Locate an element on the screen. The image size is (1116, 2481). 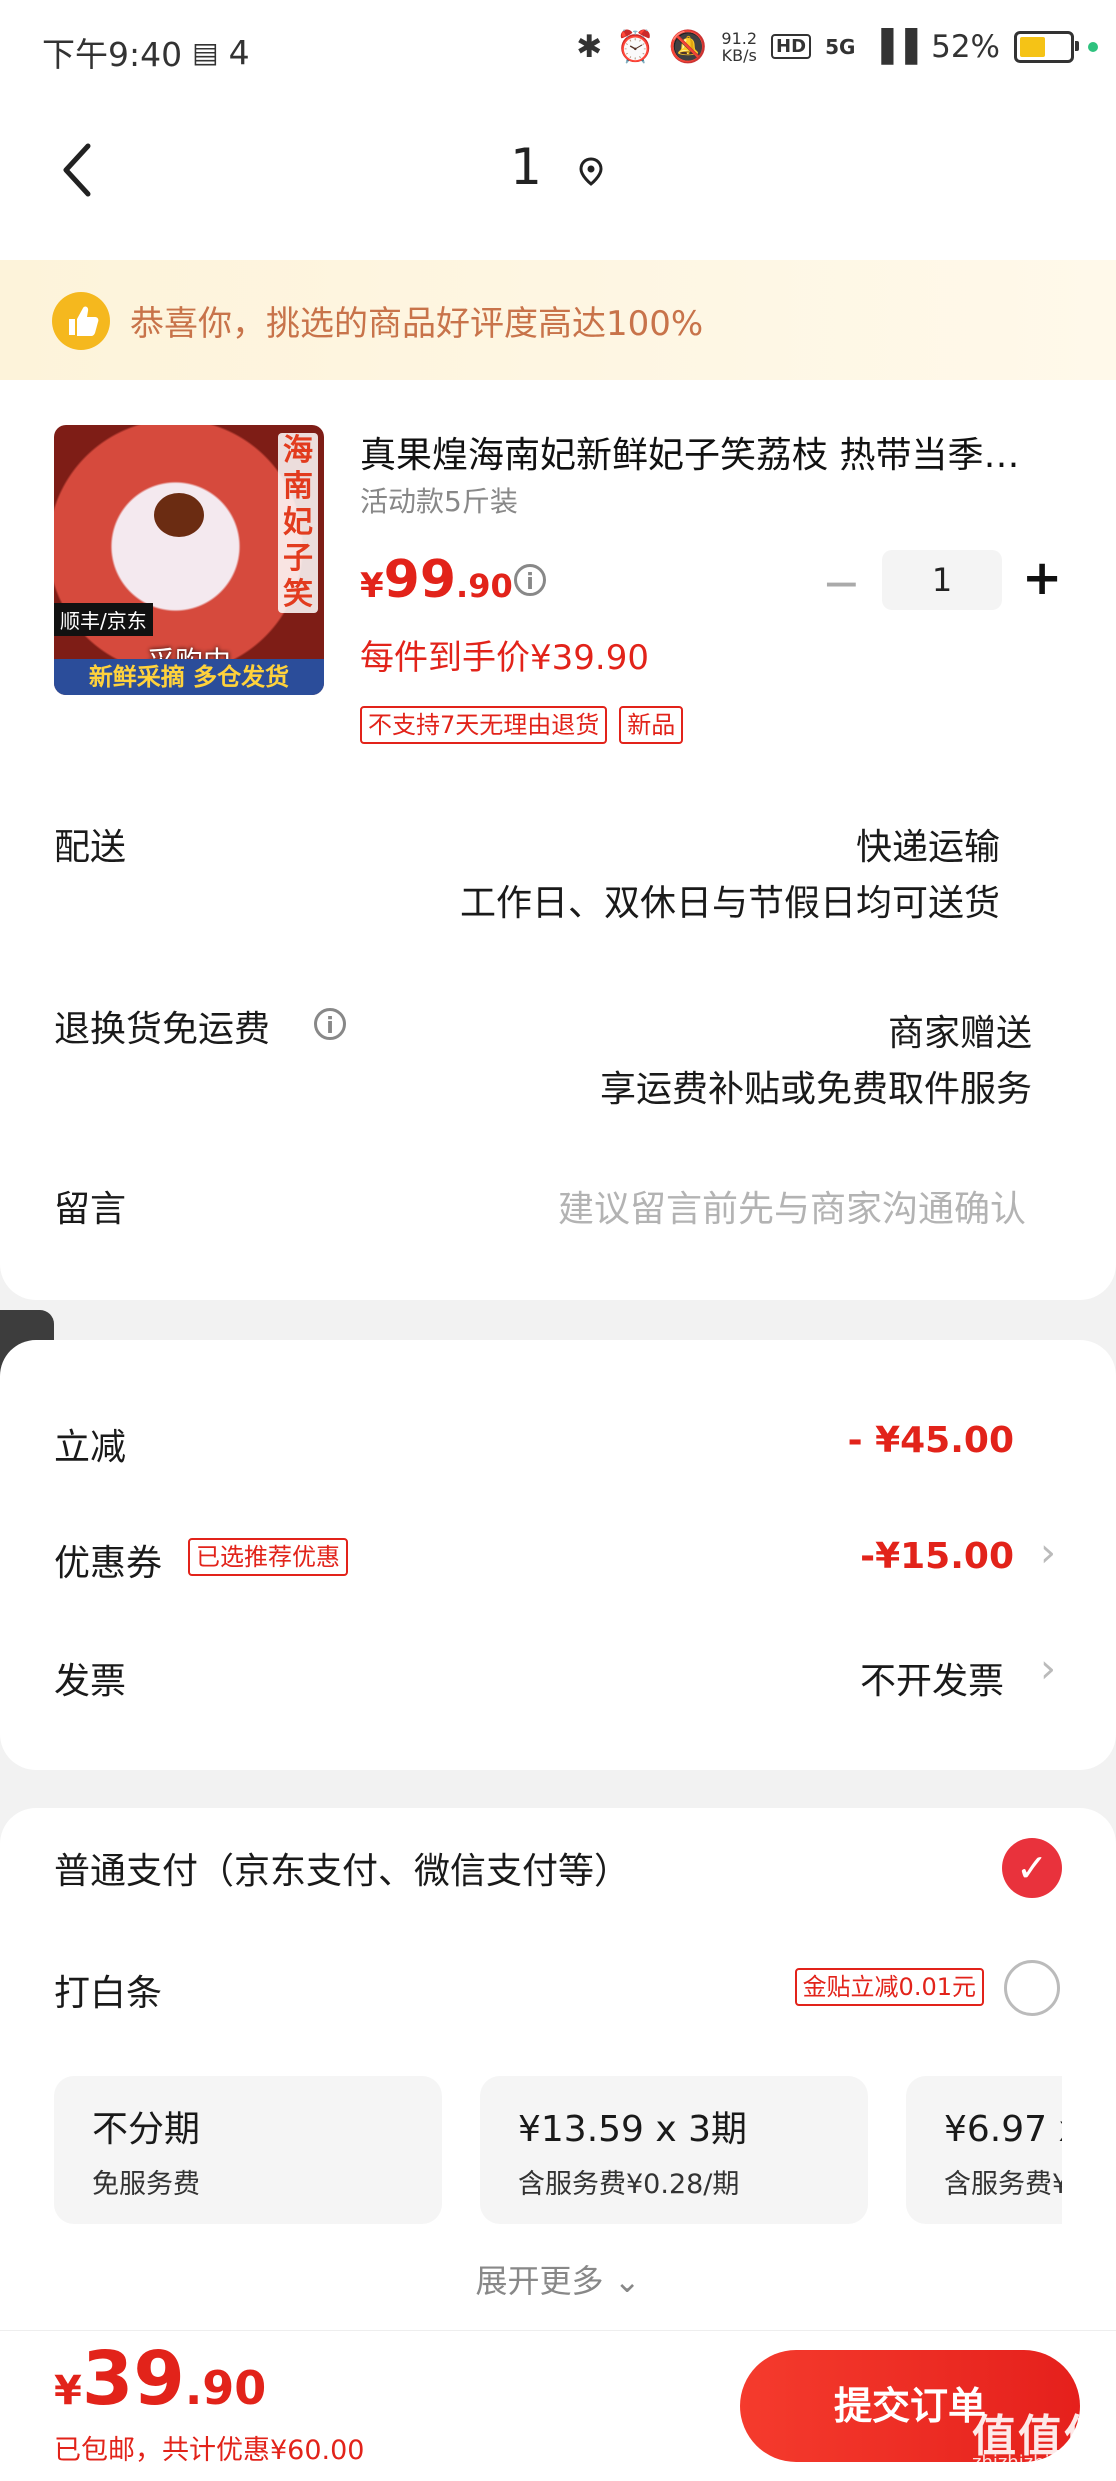
return-value: 商家赠送 is located at coordinates (959, 1033).